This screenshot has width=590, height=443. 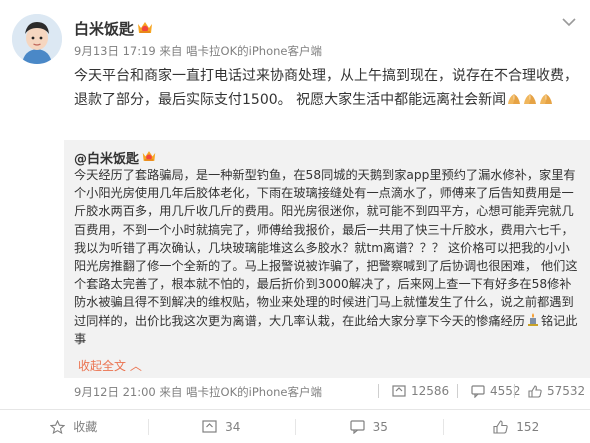 What do you see at coordinates (233, 426) in the screenshot?
I see `repost-action-count: 34` at bounding box center [233, 426].